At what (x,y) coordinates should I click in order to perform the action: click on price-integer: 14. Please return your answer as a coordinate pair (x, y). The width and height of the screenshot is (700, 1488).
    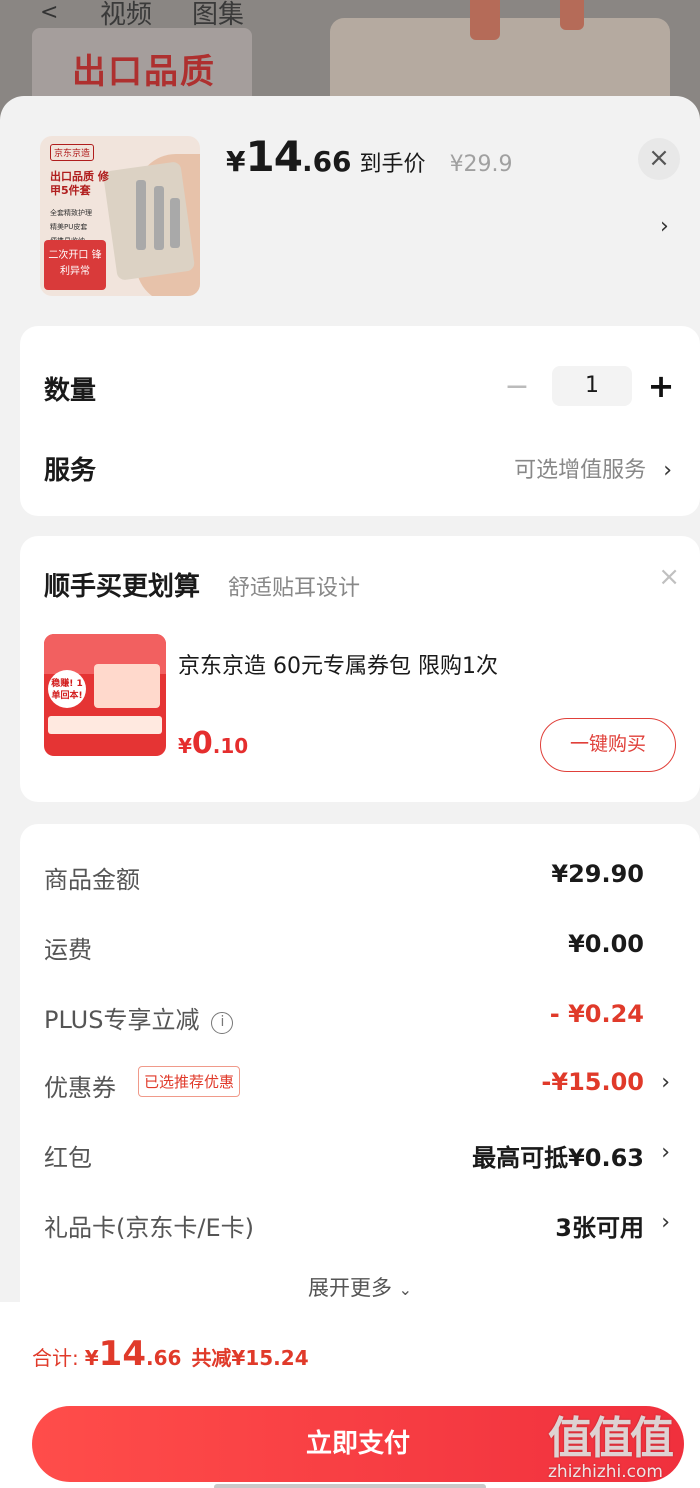
    Looking at the image, I should click on (273, 156).